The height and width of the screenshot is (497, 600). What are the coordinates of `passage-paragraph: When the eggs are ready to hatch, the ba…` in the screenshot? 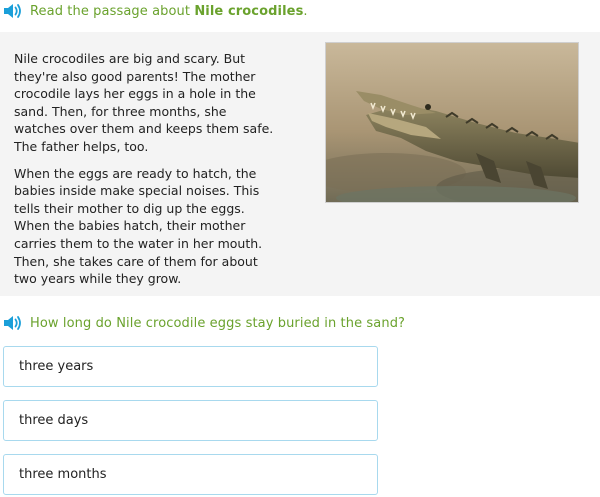 It's located at (138, 226).